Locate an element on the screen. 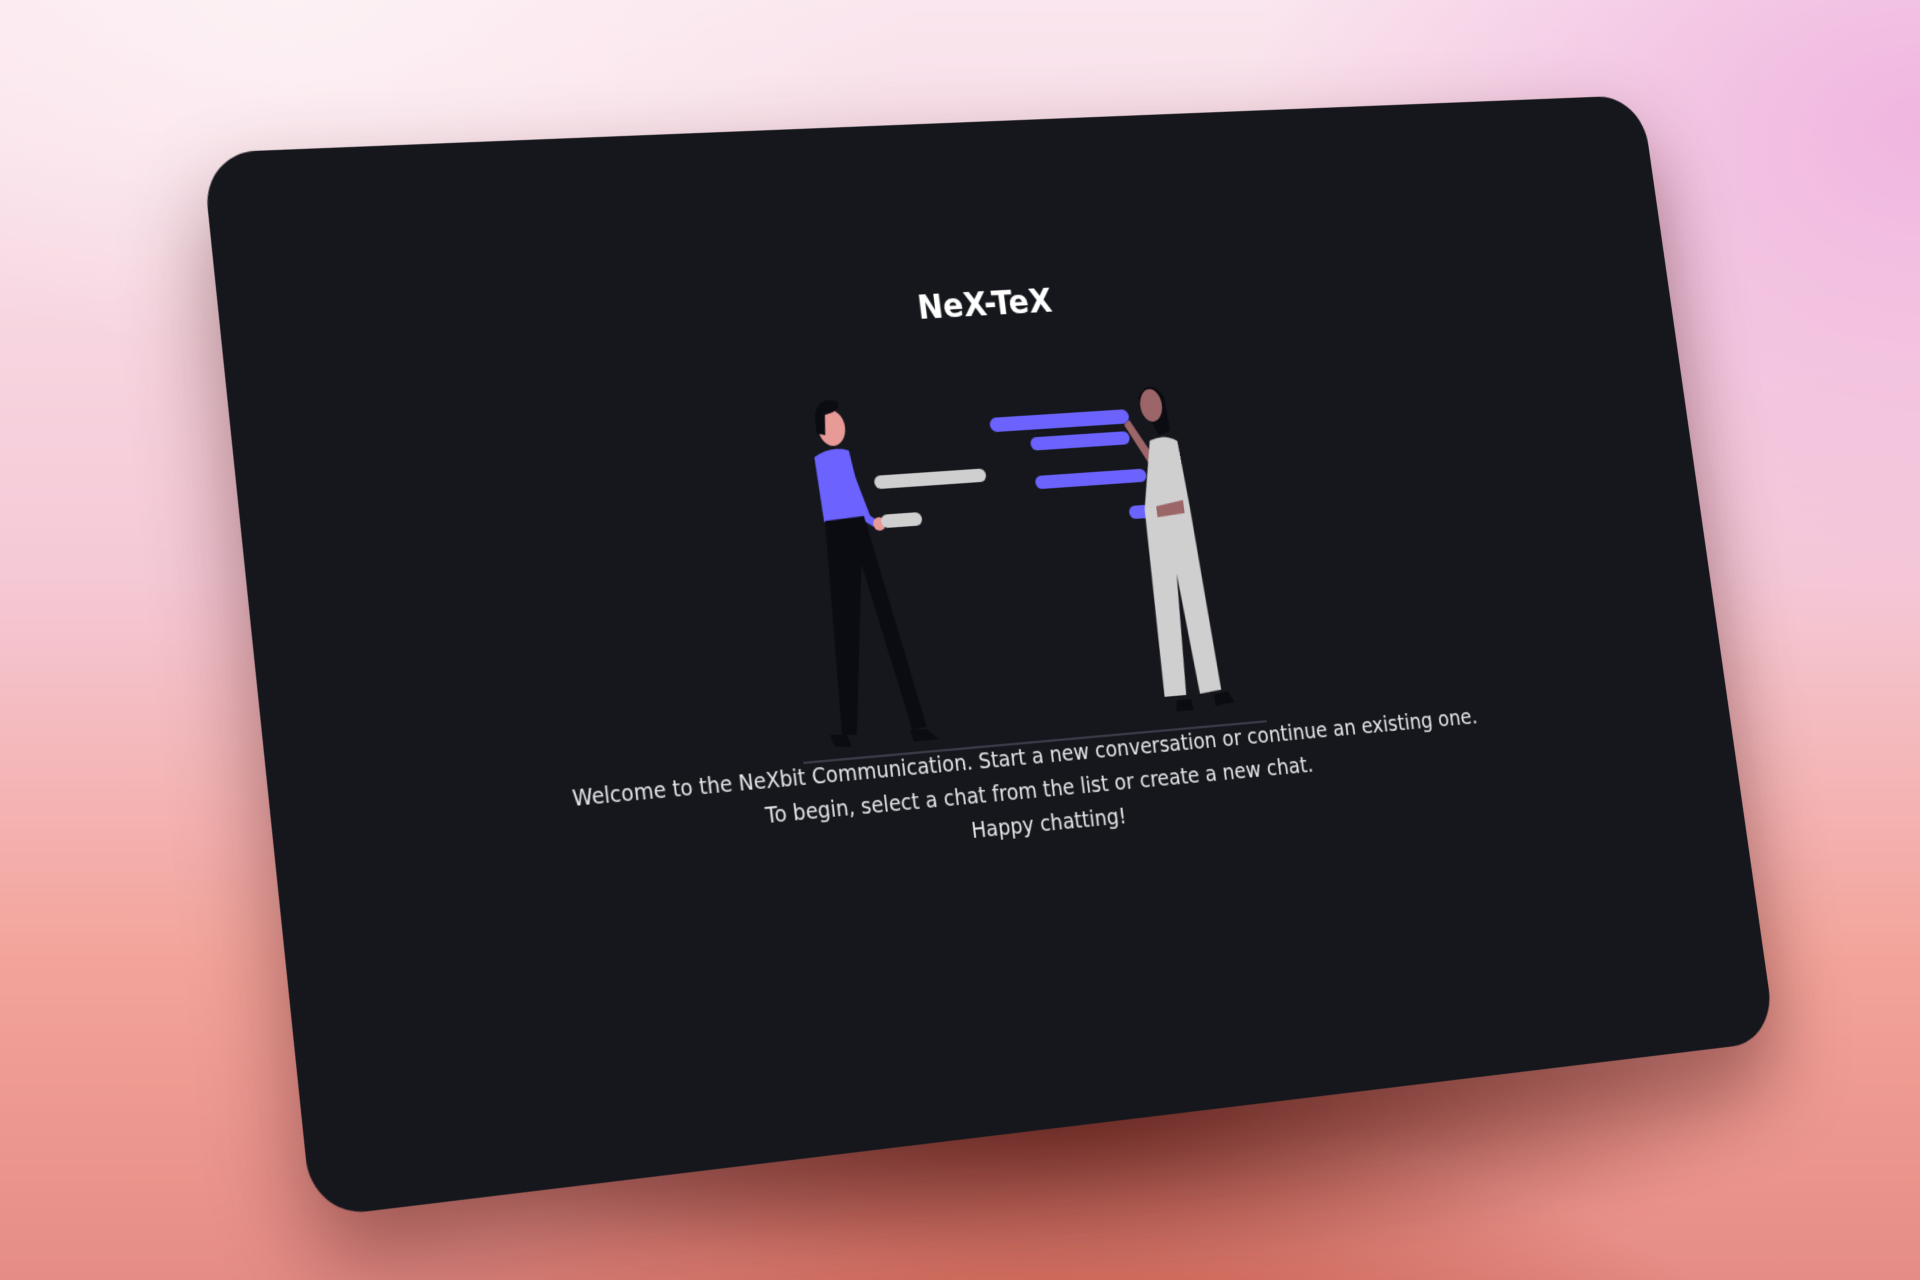  woman-figure is located at coordinates (1179, 548).